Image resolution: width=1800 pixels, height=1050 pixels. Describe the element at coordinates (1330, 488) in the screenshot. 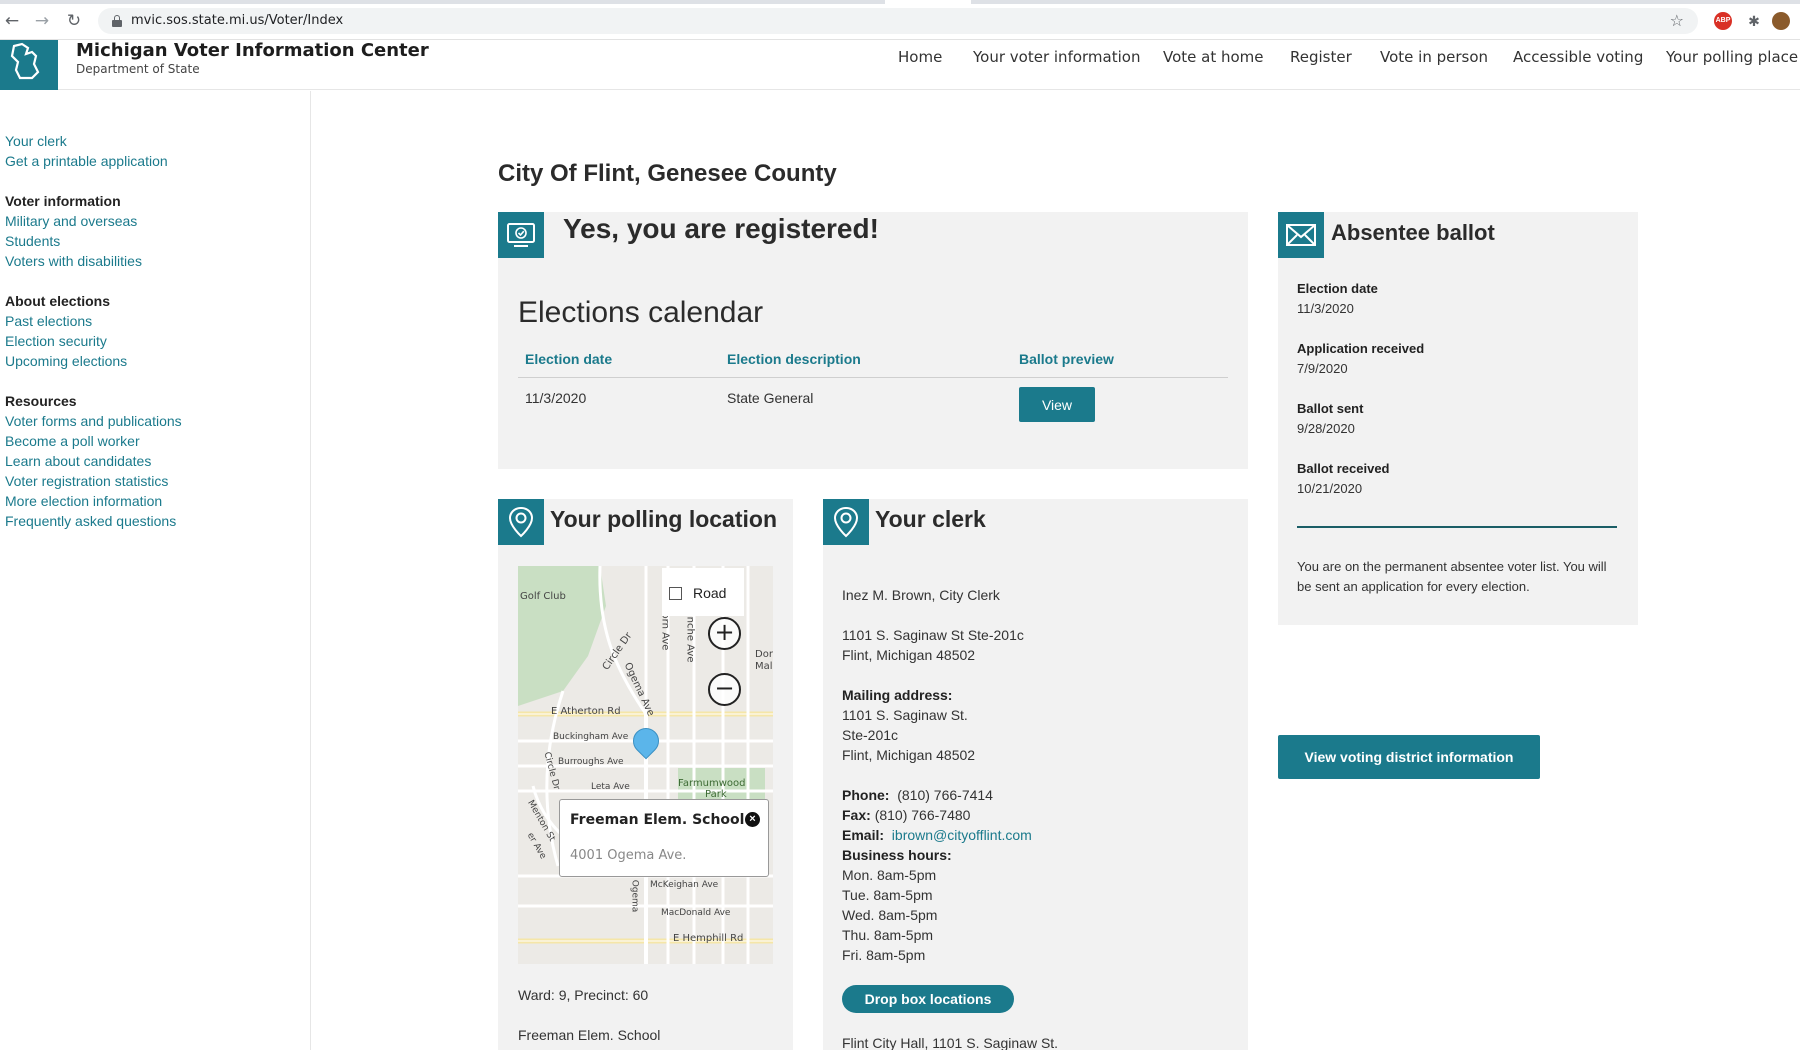

I see `ballot-received-value: 10/21/2020` at that location.